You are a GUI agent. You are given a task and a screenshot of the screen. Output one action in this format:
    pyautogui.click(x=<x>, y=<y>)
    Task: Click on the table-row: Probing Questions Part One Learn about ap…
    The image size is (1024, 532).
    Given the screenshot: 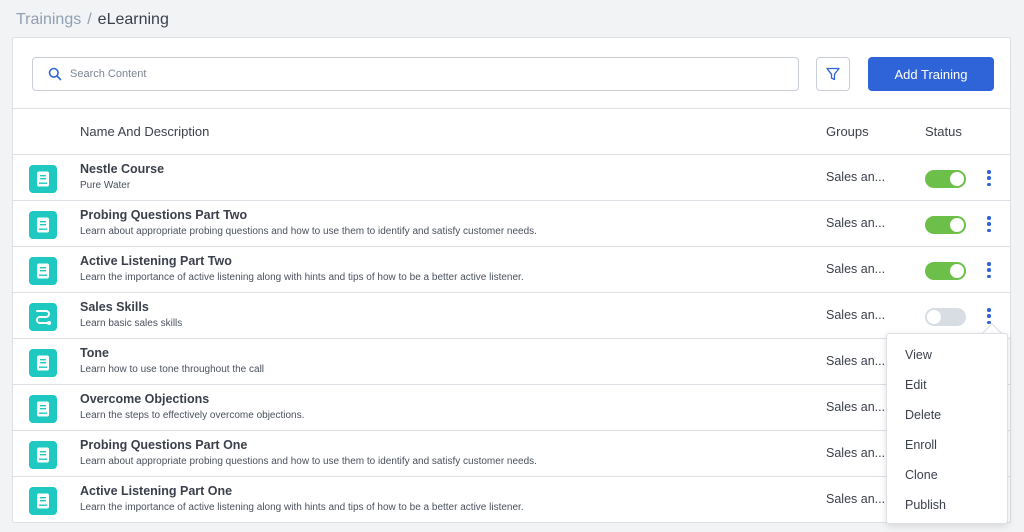 What is the action you would take?
    pyautogui.click(x=511, y=454)
    